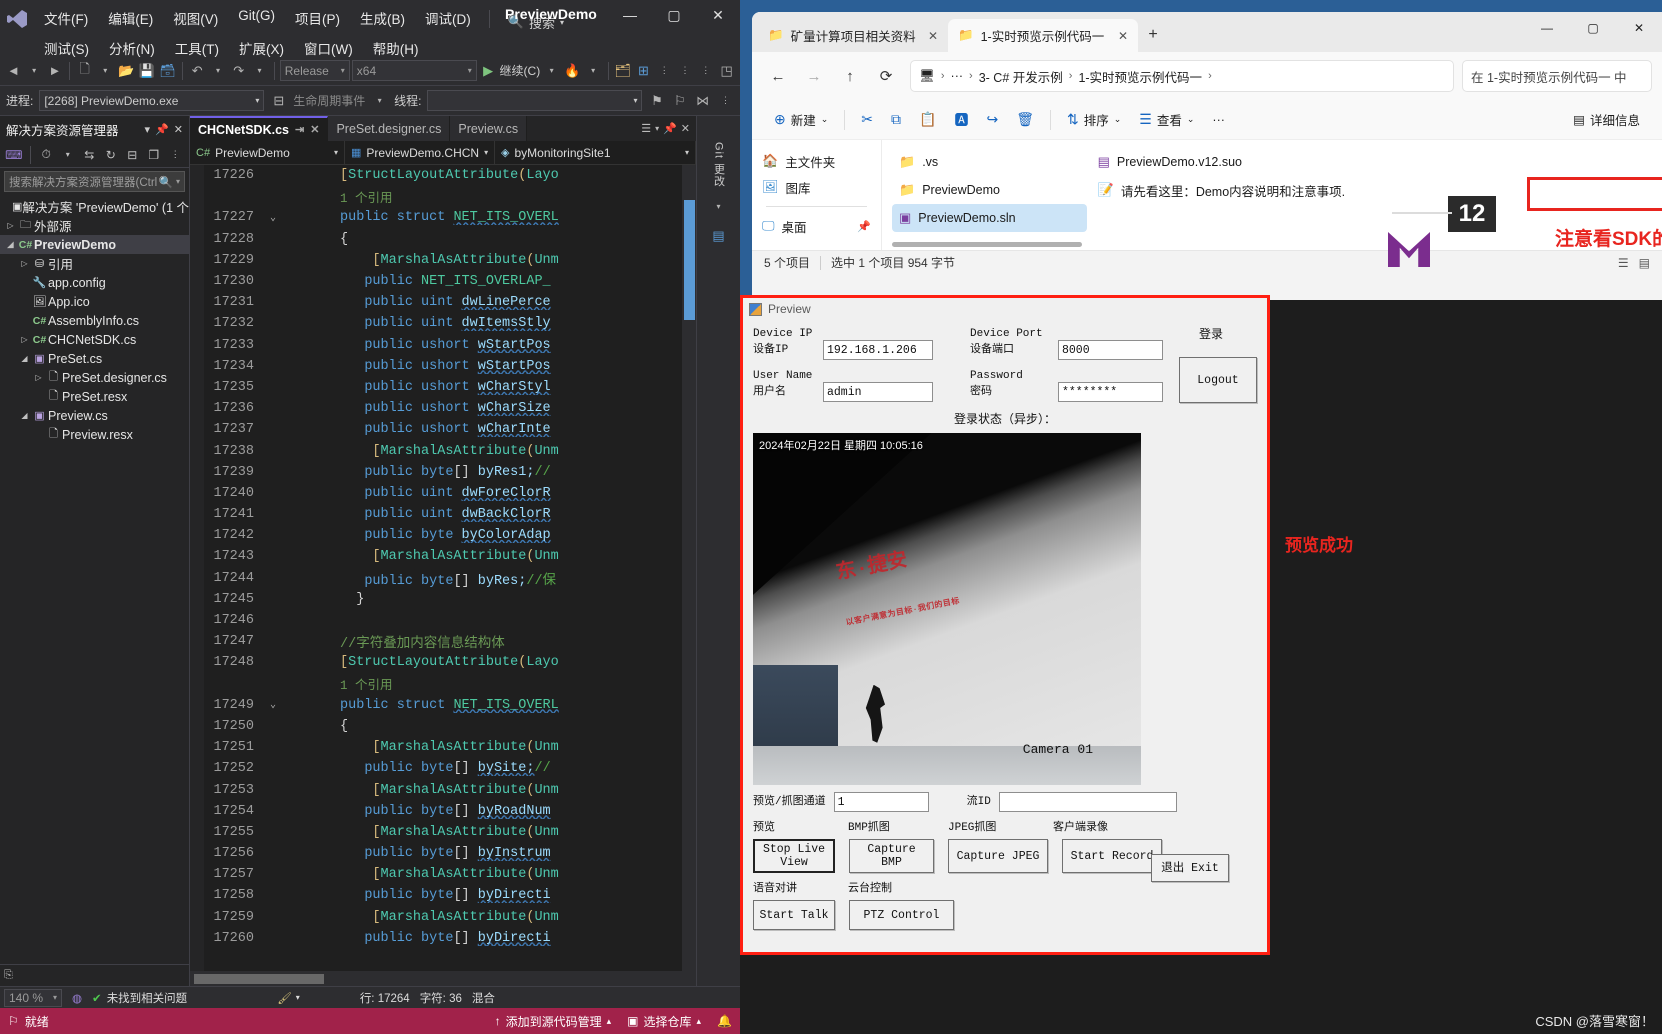 This screenshot has height=1034, width=1662. I want to click on fold-toggle-icon: ⌄, so click(273, 705).